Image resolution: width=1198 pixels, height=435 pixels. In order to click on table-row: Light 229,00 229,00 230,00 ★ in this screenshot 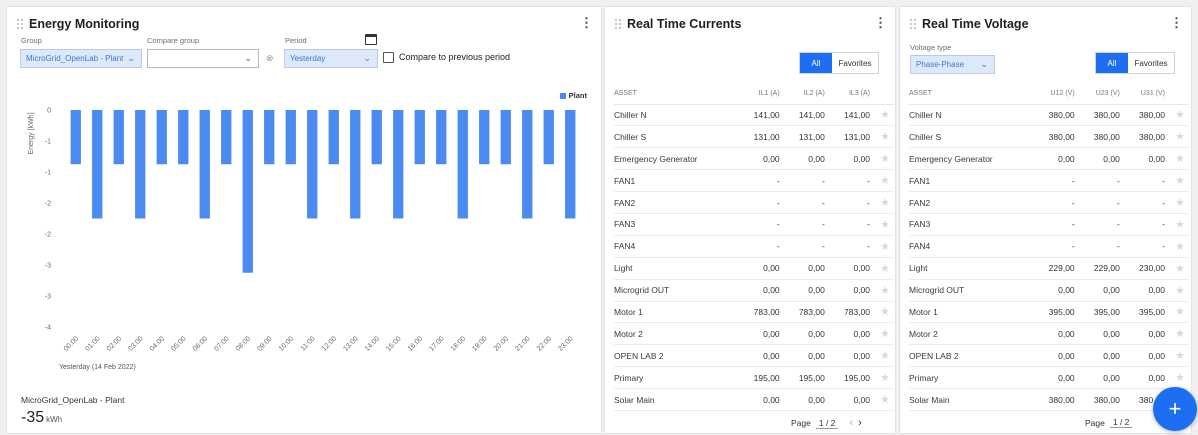, I will do `click(1049, 268)`.